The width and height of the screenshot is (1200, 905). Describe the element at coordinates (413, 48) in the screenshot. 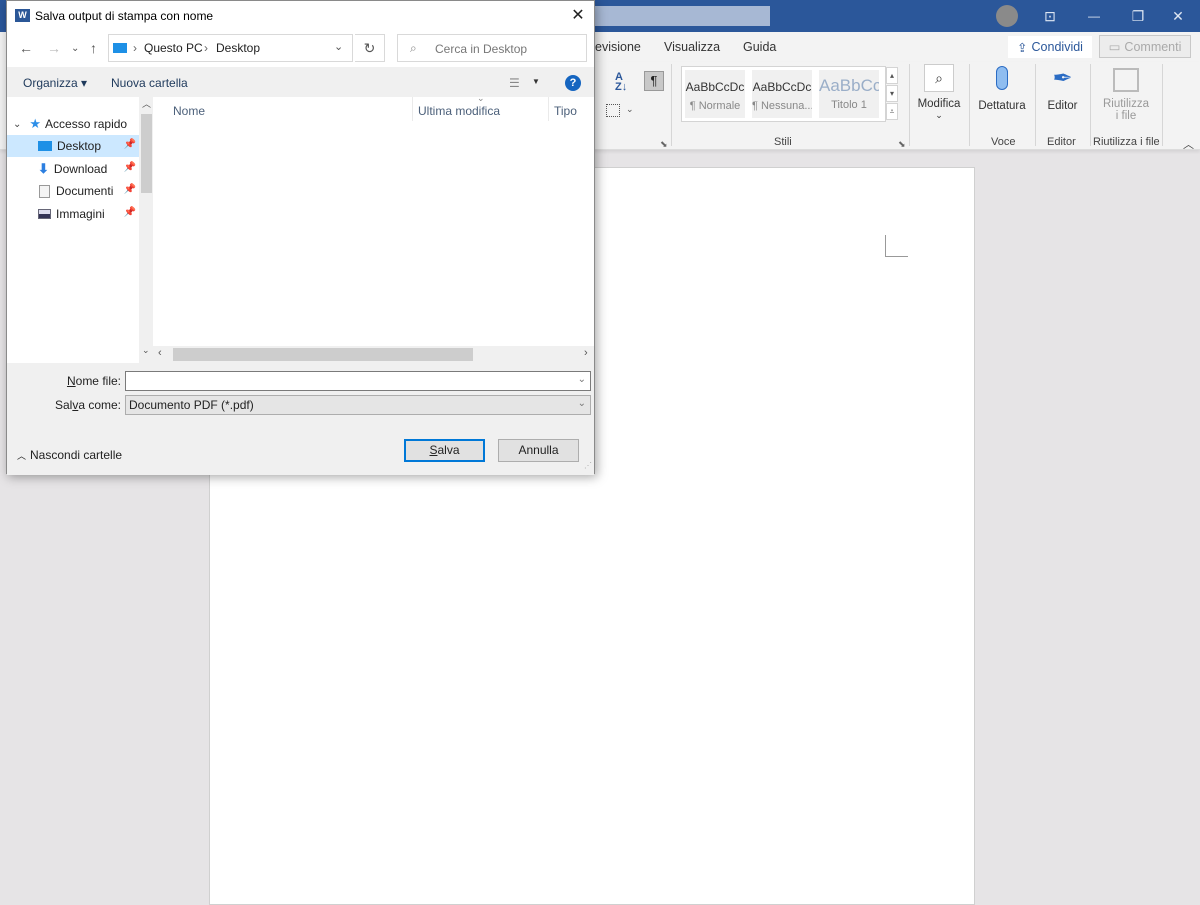

I see `search-icon: ⌕` at that location.